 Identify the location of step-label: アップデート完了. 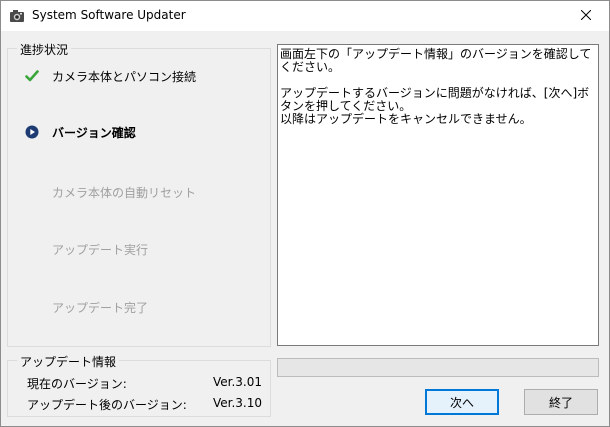
(100, 308).